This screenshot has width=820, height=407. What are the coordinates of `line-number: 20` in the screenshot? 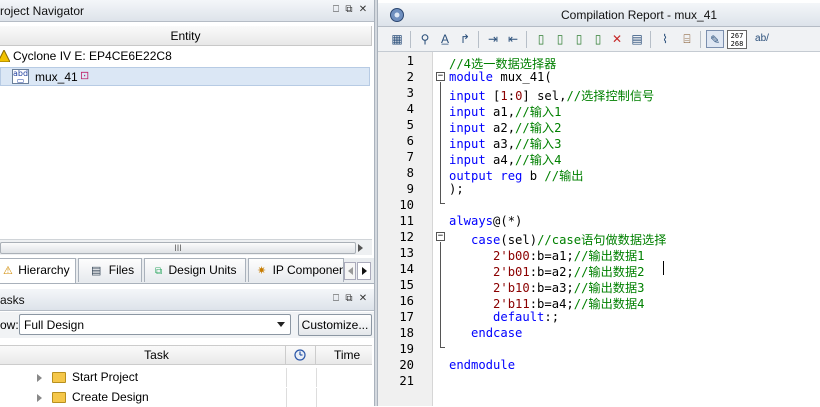 It's located at (406, 365).